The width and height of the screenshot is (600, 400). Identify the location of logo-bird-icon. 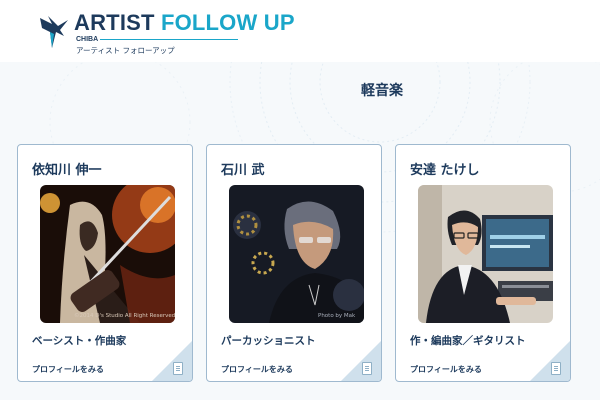
(54, 32).